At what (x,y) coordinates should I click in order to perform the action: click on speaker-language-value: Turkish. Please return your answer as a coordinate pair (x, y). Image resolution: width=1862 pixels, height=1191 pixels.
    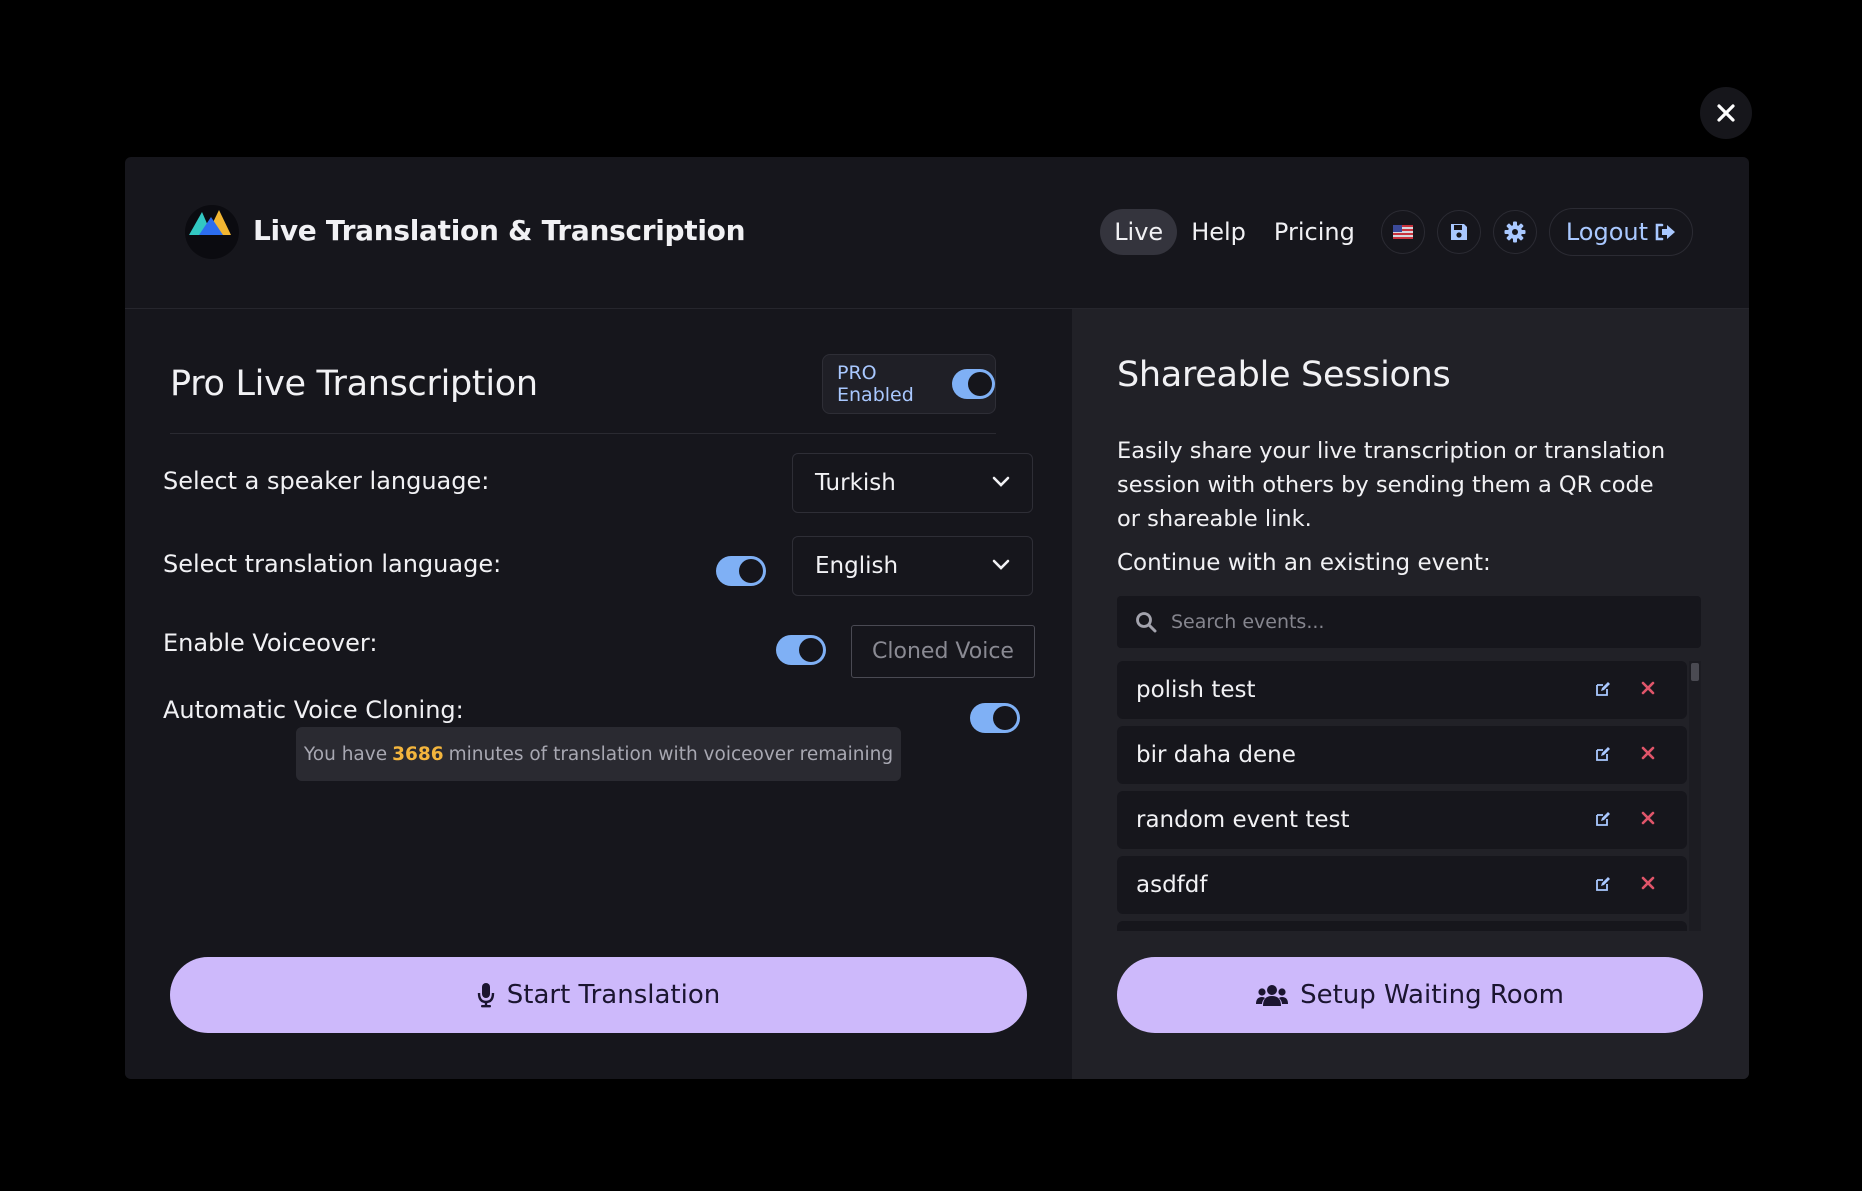
    Looking at the image, I should click on (855, 483).